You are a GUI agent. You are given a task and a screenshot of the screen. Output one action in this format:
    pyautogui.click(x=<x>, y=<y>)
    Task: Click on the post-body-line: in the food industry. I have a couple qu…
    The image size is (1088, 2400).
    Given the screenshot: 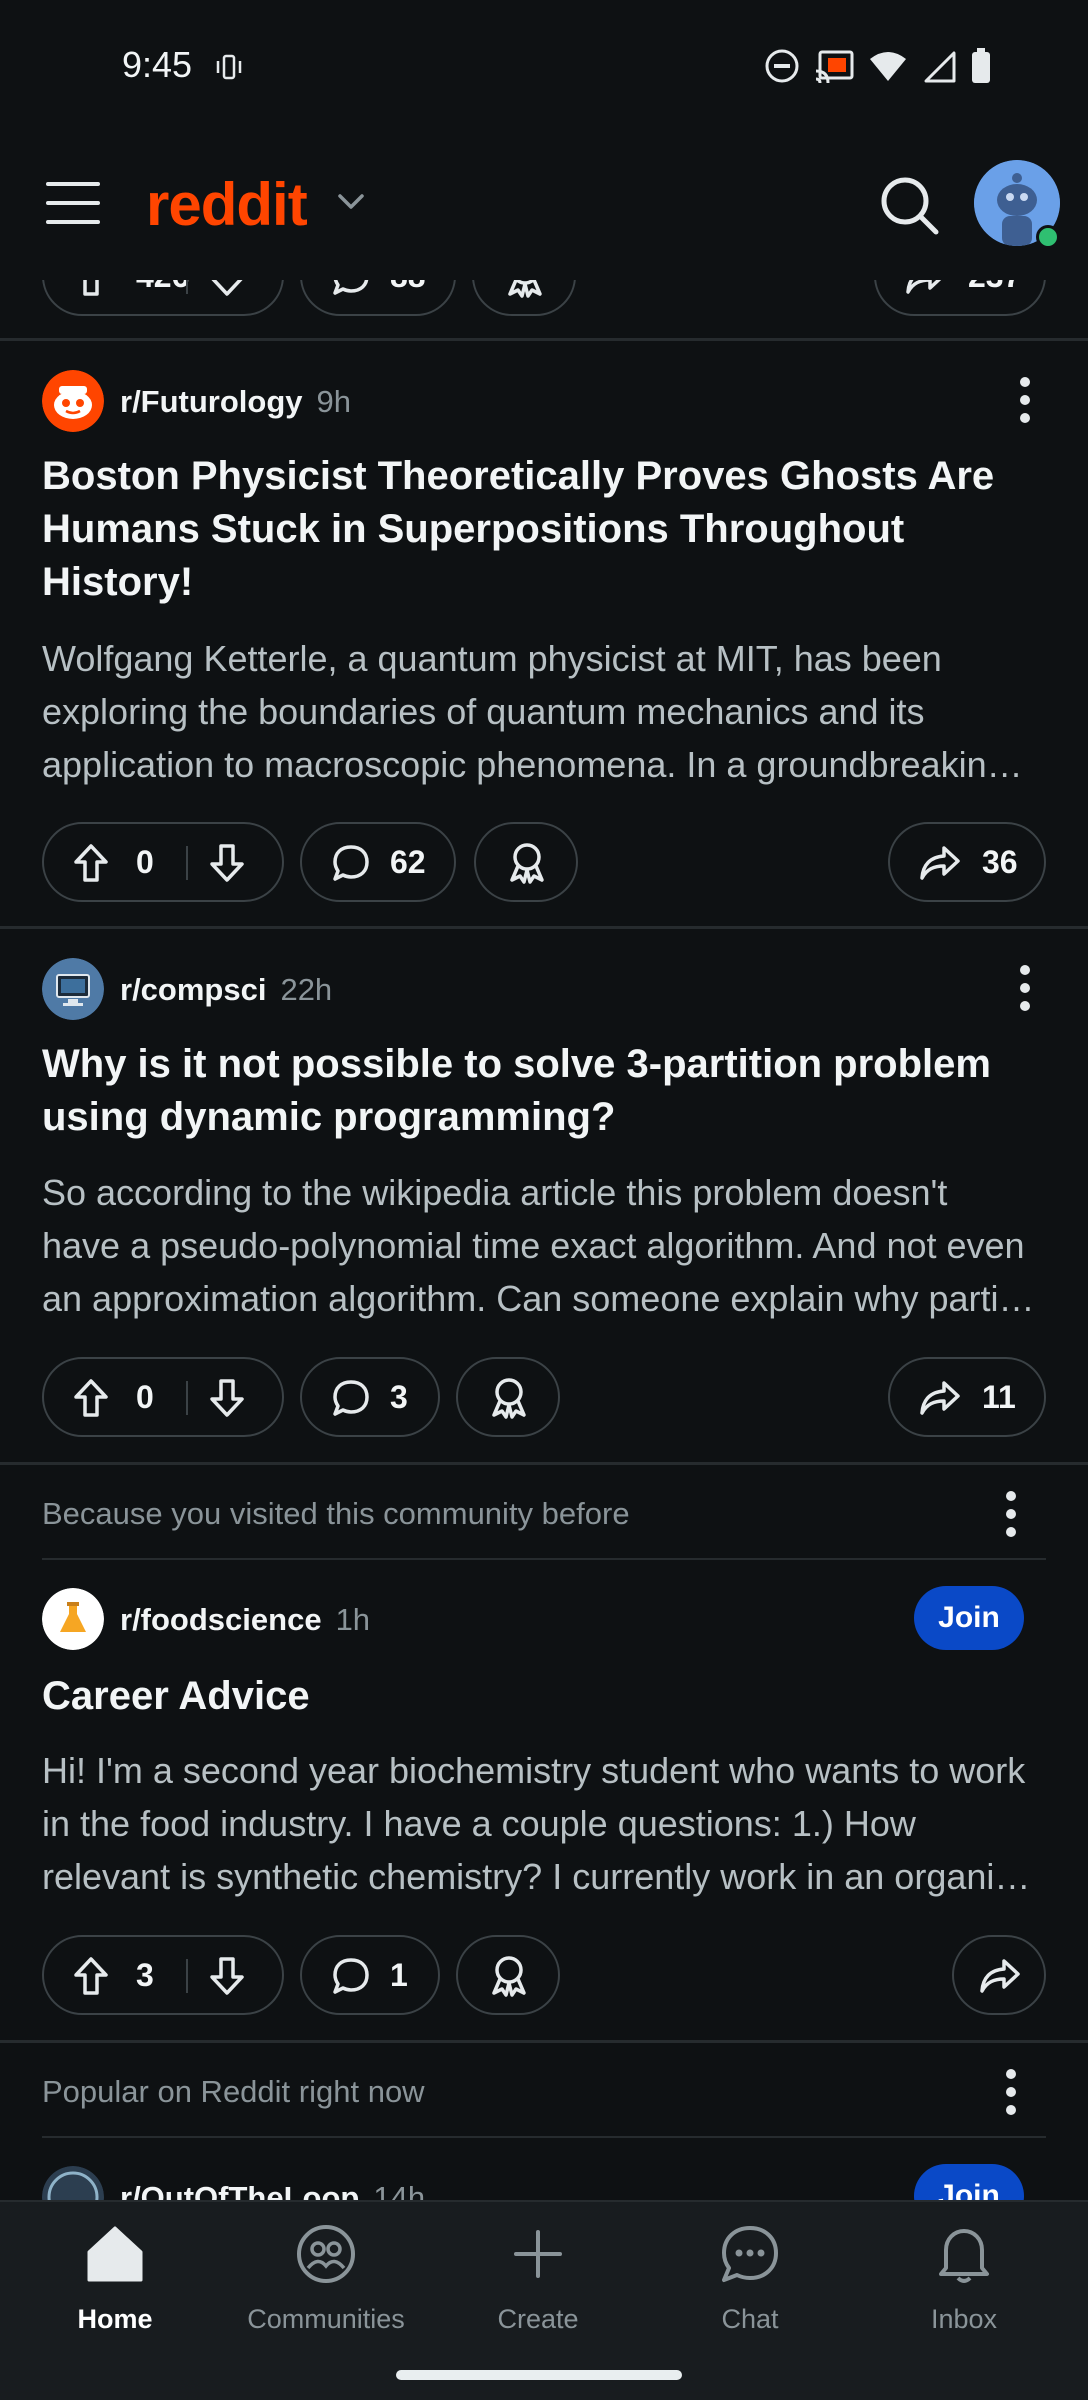 What is the action you would take?
    pyautogui.click(x=479, y=1823)
    